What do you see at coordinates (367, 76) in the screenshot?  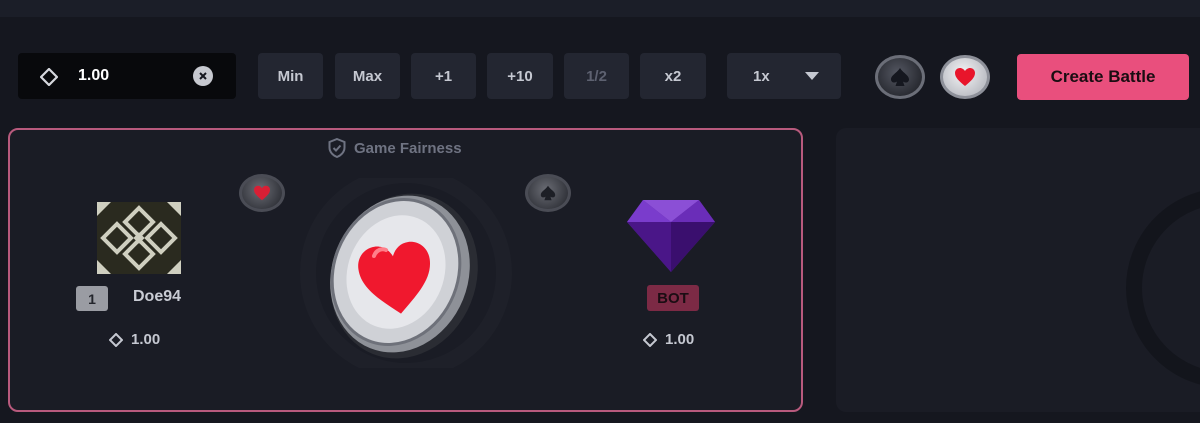 I see `max-button: Max` at bounding box center [367, 76].